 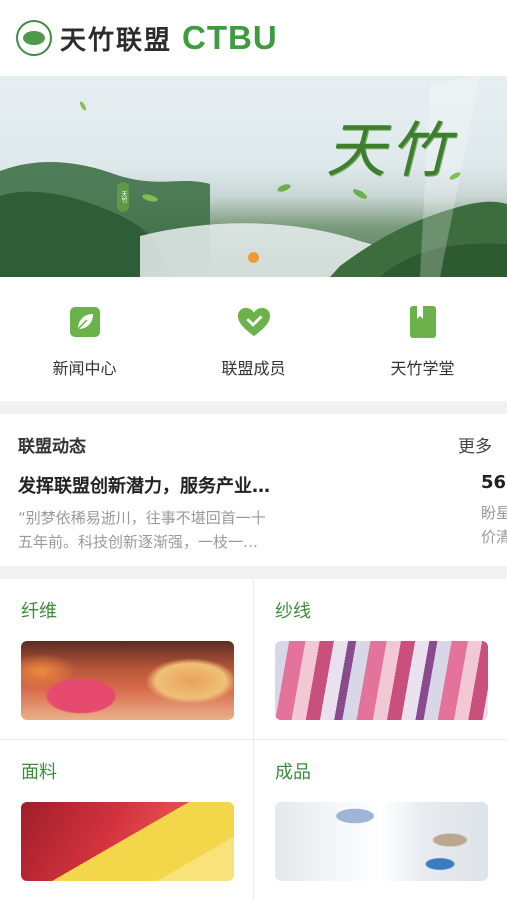 I want to click on category-finished-product-label: 成品, so click(x=293, y=772).